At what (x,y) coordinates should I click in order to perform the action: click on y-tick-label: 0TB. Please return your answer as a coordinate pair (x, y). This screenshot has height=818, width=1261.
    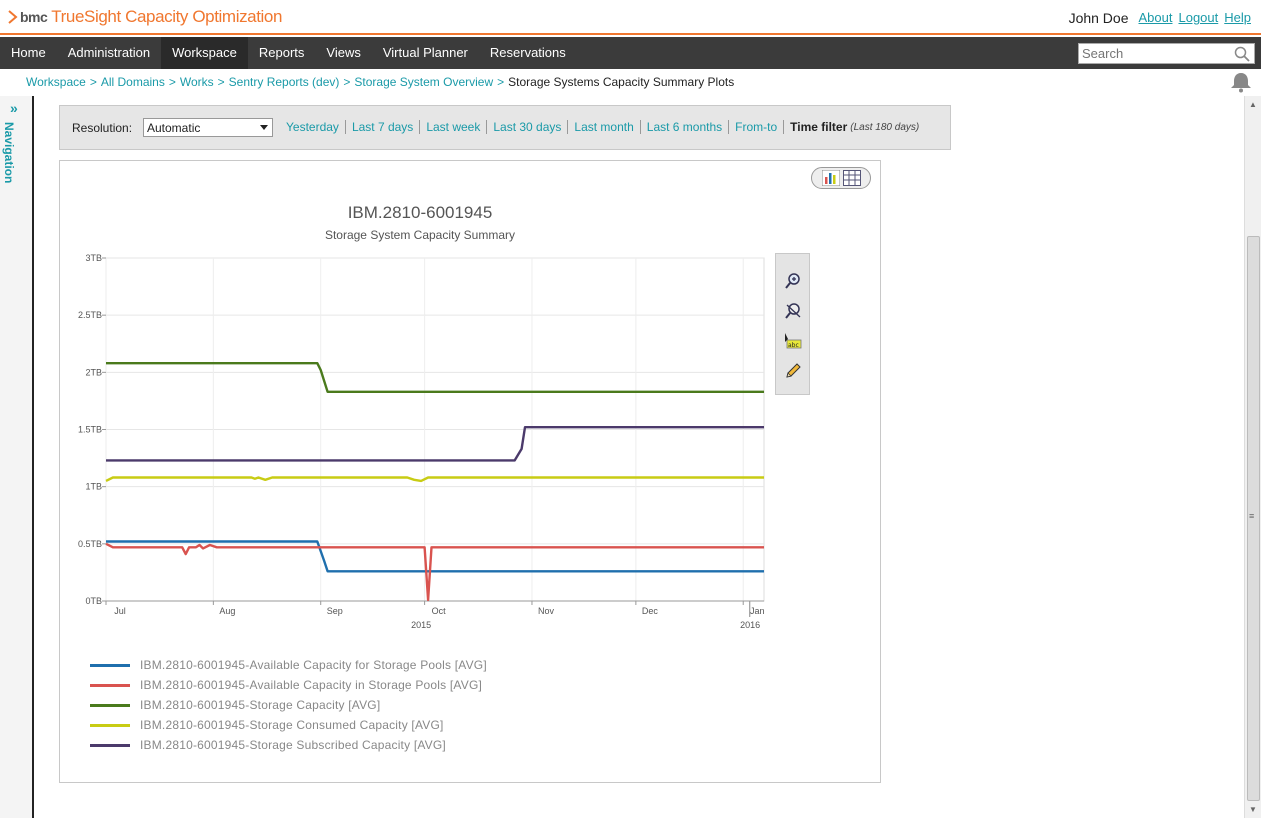
    Looking at the image, I should click on (93, 601).